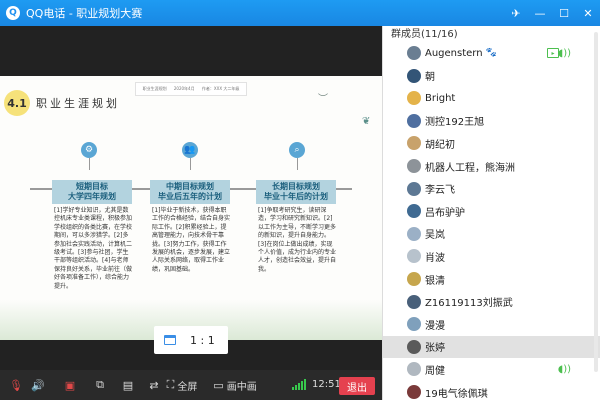  I want to click on member-name: 朝, so click(430, 78).